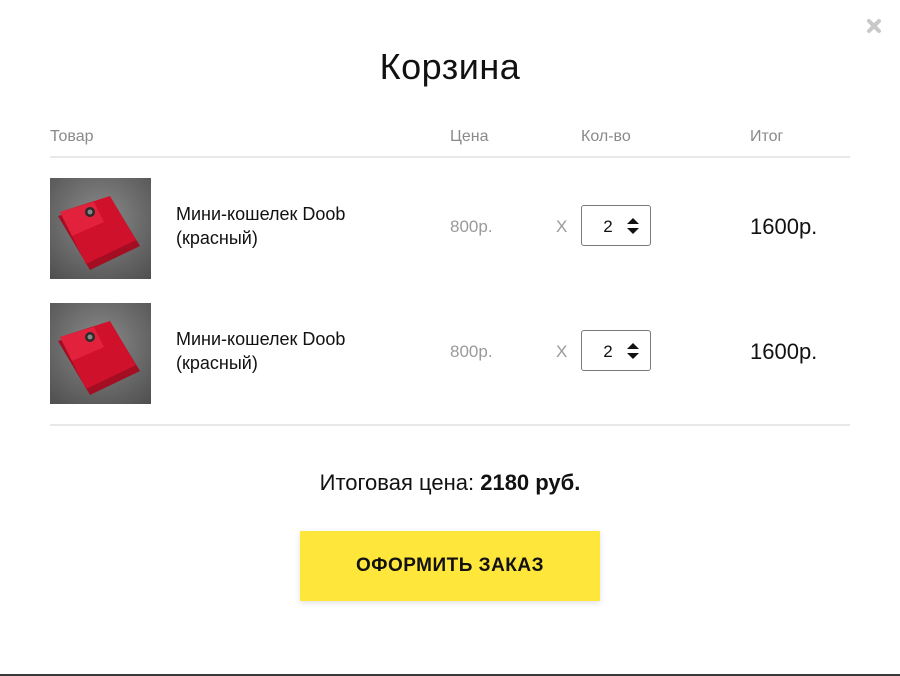 The image size is (900, 676). Describe the element at coordinates (450, 425) in the screenshot. I see `divider` at that location.